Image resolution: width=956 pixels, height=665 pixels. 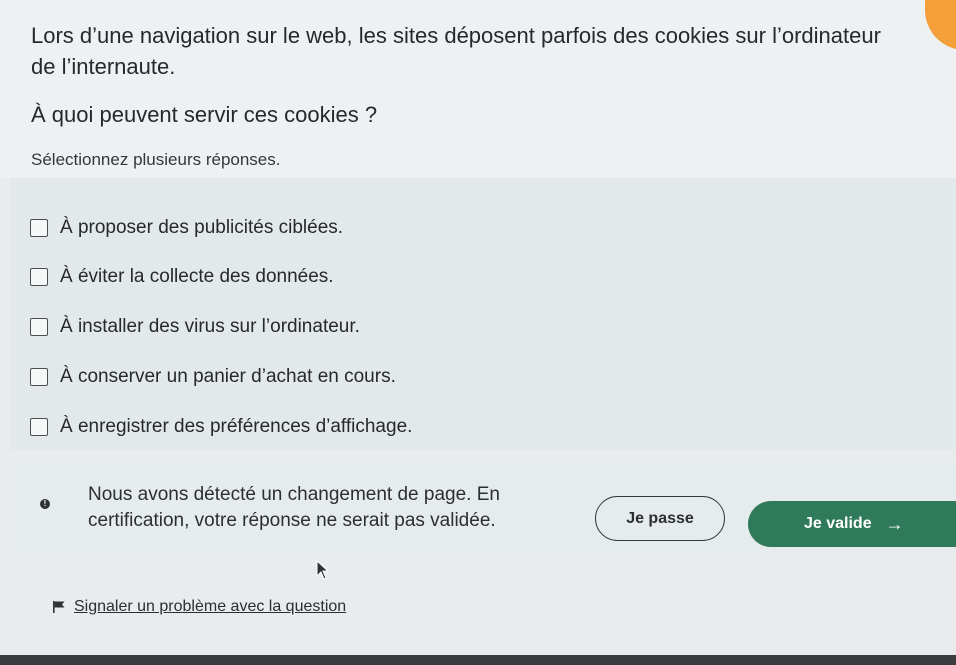 I want to click on arrow-right-icon: →, so click(x=894, y=523).